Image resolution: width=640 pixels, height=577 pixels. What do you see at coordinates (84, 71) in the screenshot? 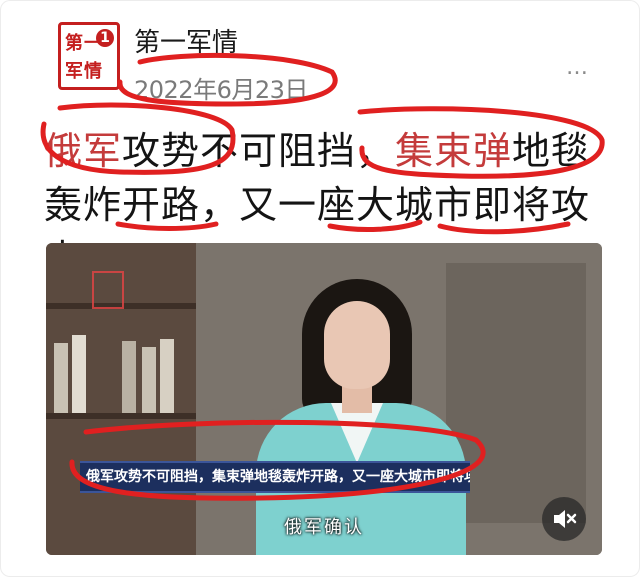
I see `logo-text-bottom: 军情` at bounding box center [84, 71].